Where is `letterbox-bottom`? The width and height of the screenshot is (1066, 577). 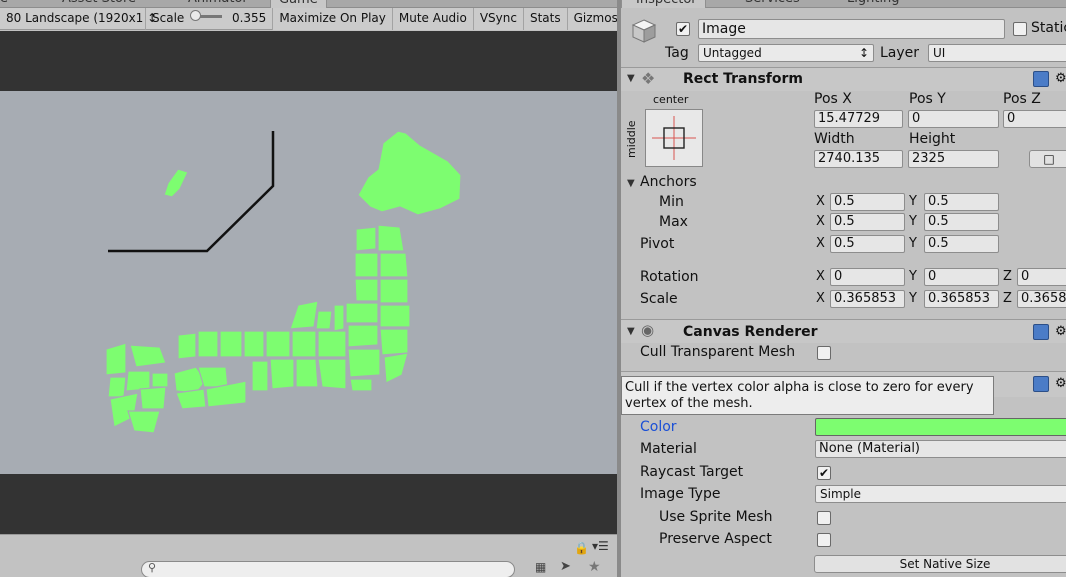
letterbox-bottom is located at coordinates (308, 504).